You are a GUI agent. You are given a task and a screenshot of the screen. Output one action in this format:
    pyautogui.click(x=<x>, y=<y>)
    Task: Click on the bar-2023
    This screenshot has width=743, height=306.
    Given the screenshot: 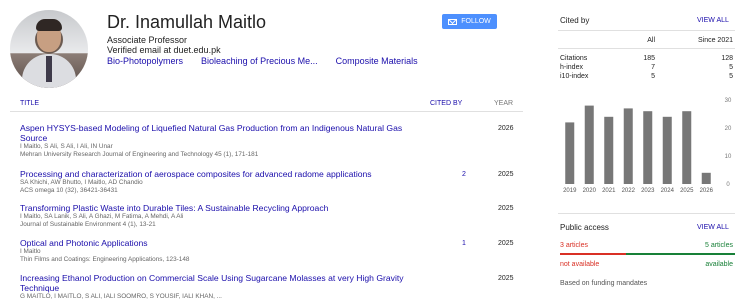 What is the action you would take?
    pyautogui.click(x=648, y=147)
    